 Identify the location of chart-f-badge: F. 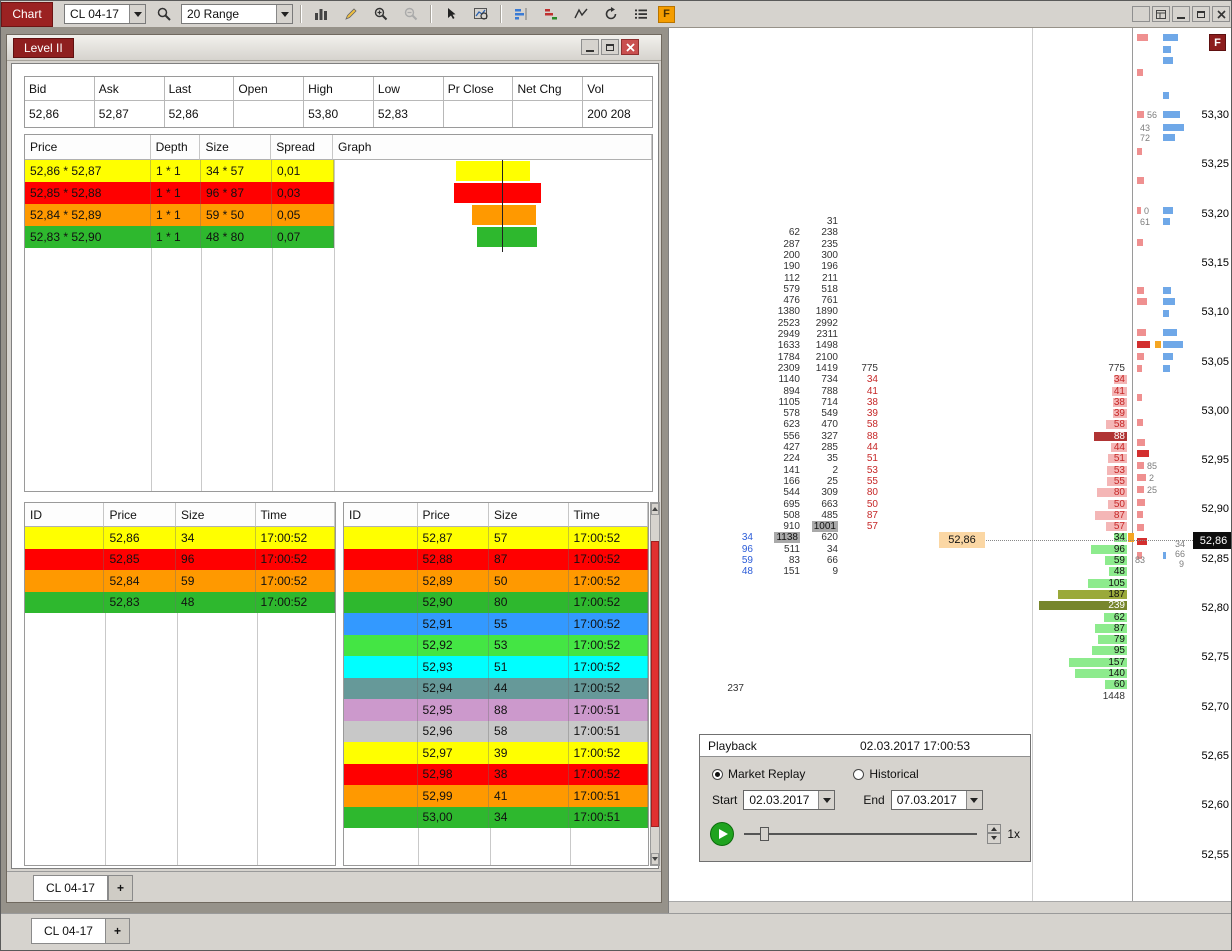
(1217, 42).